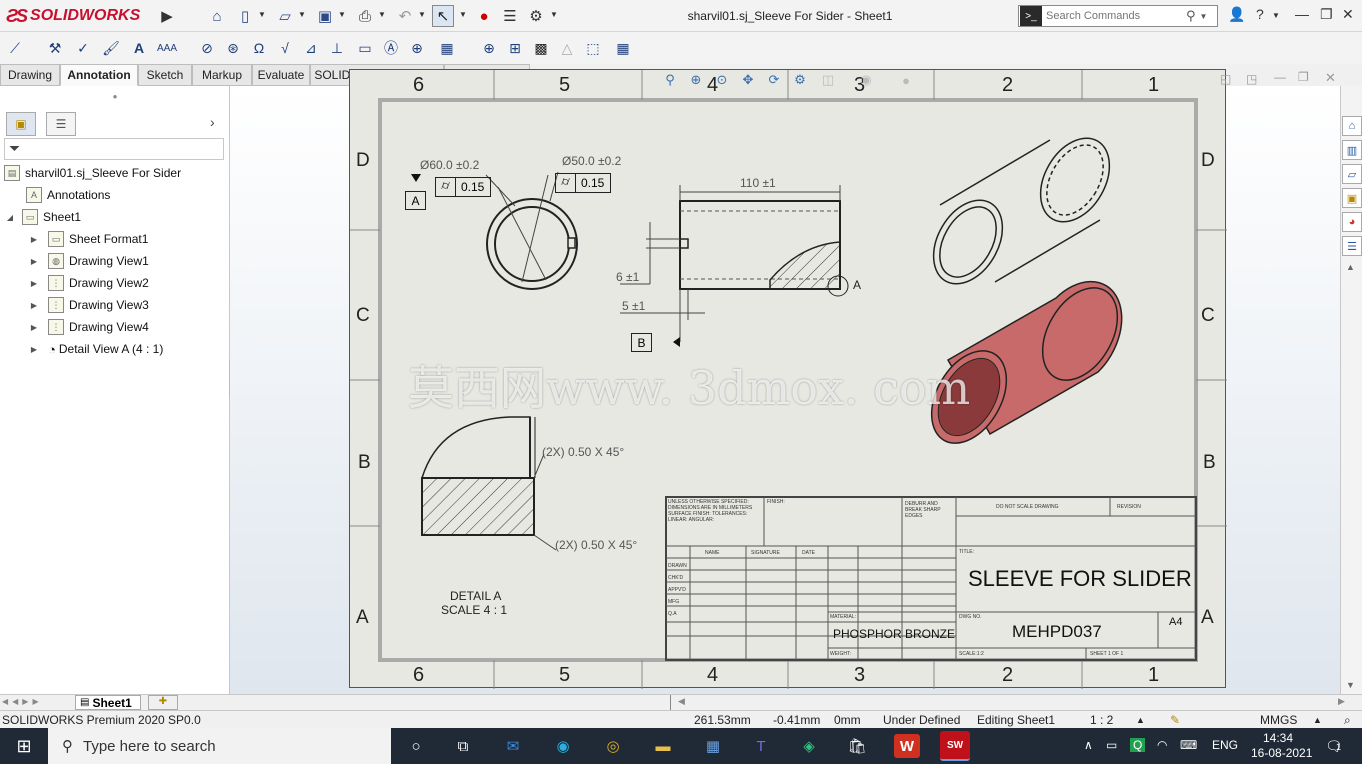 The height and width of the screenshot is (764, 1362). I want to click on revision-cloud-icon: ⬚, so click(593, 48).